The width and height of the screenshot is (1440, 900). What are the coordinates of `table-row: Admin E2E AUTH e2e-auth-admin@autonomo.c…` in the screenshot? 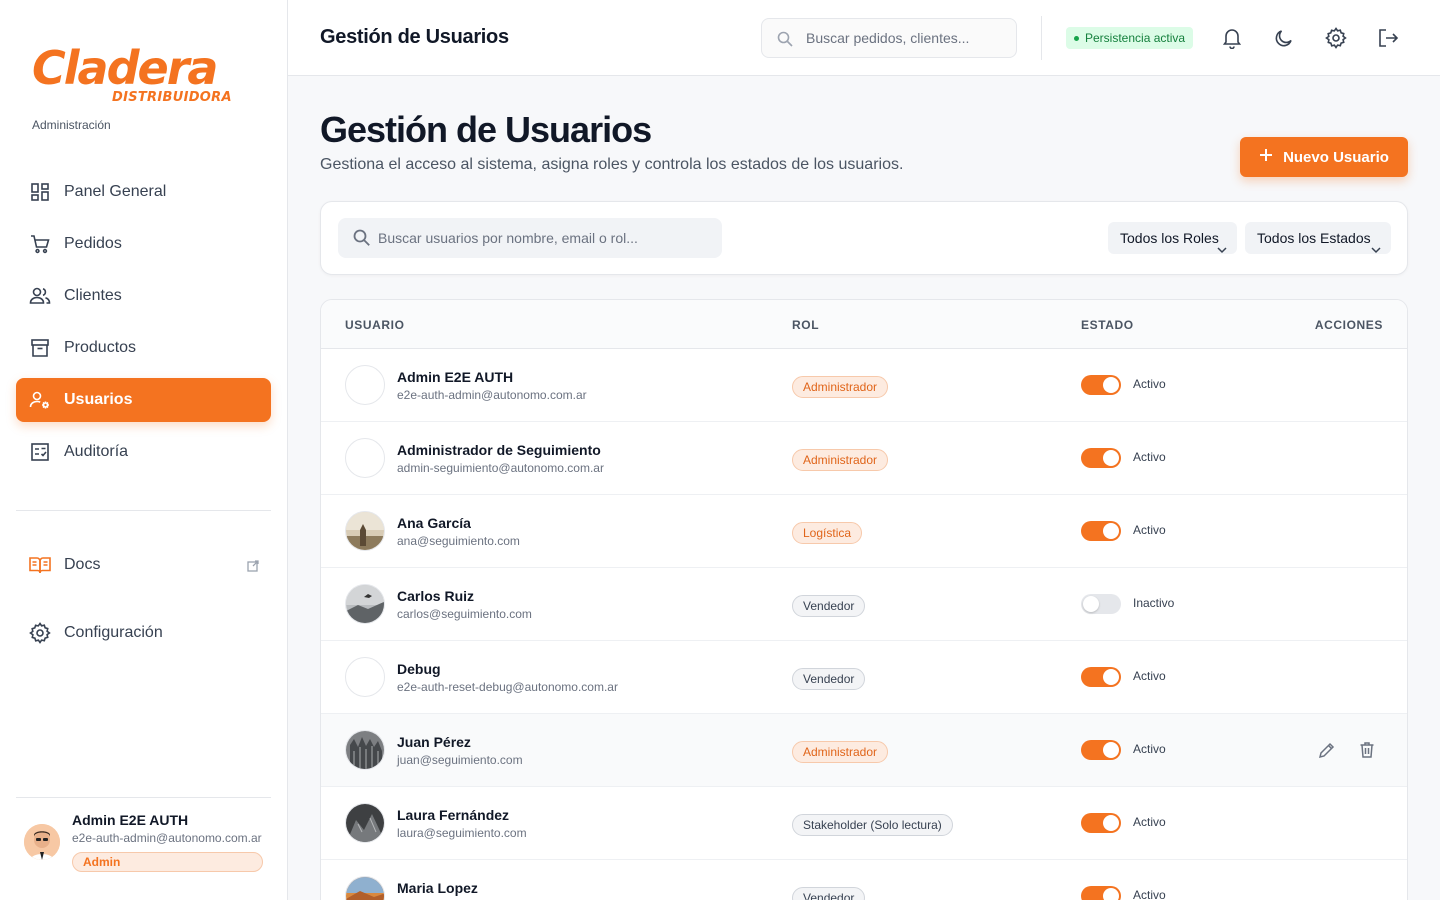 It's located at (864, 385).